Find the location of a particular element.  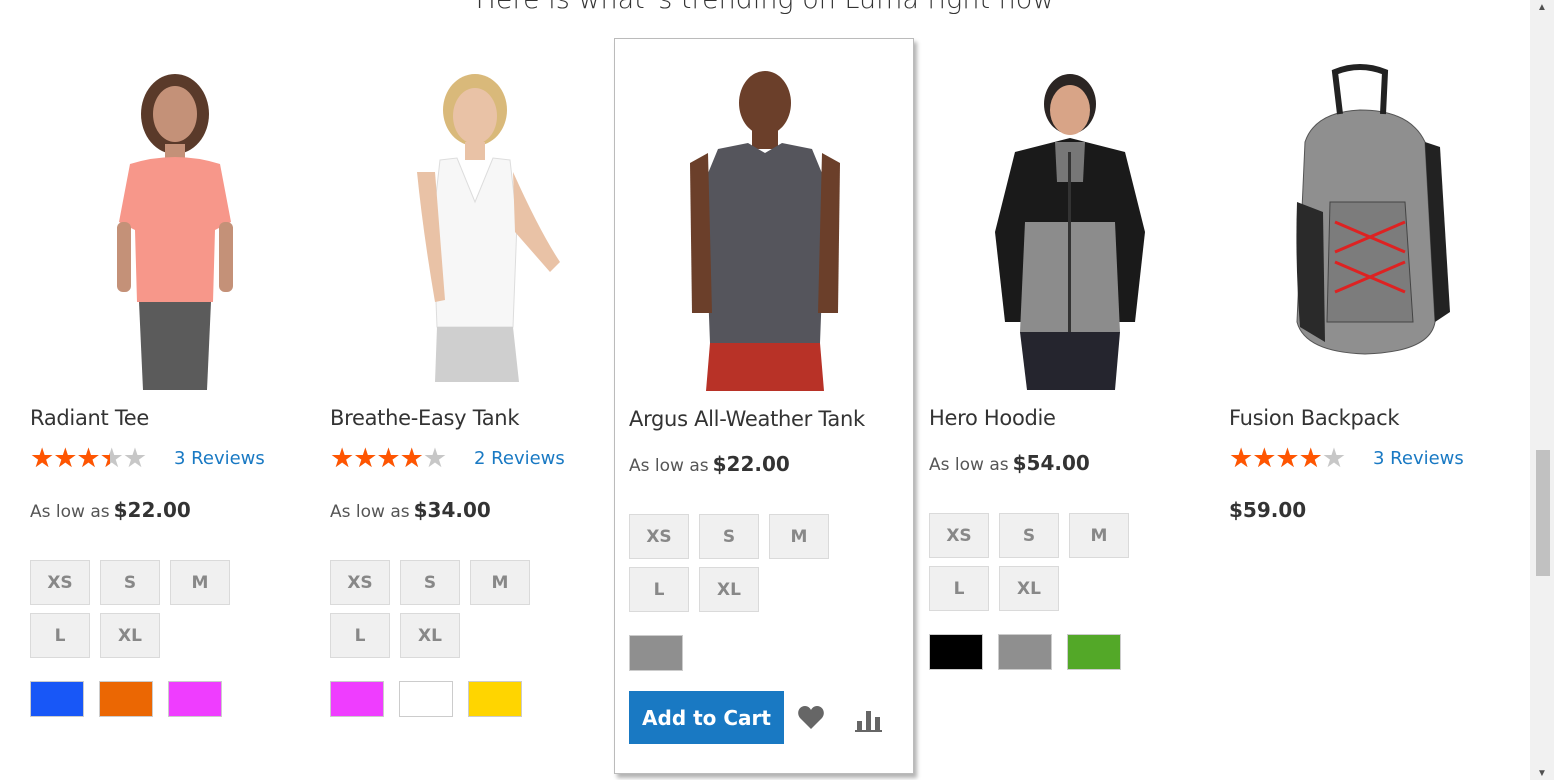

scroll-down-arrow-icon: ▼ is located at coordinates (1542, 773).